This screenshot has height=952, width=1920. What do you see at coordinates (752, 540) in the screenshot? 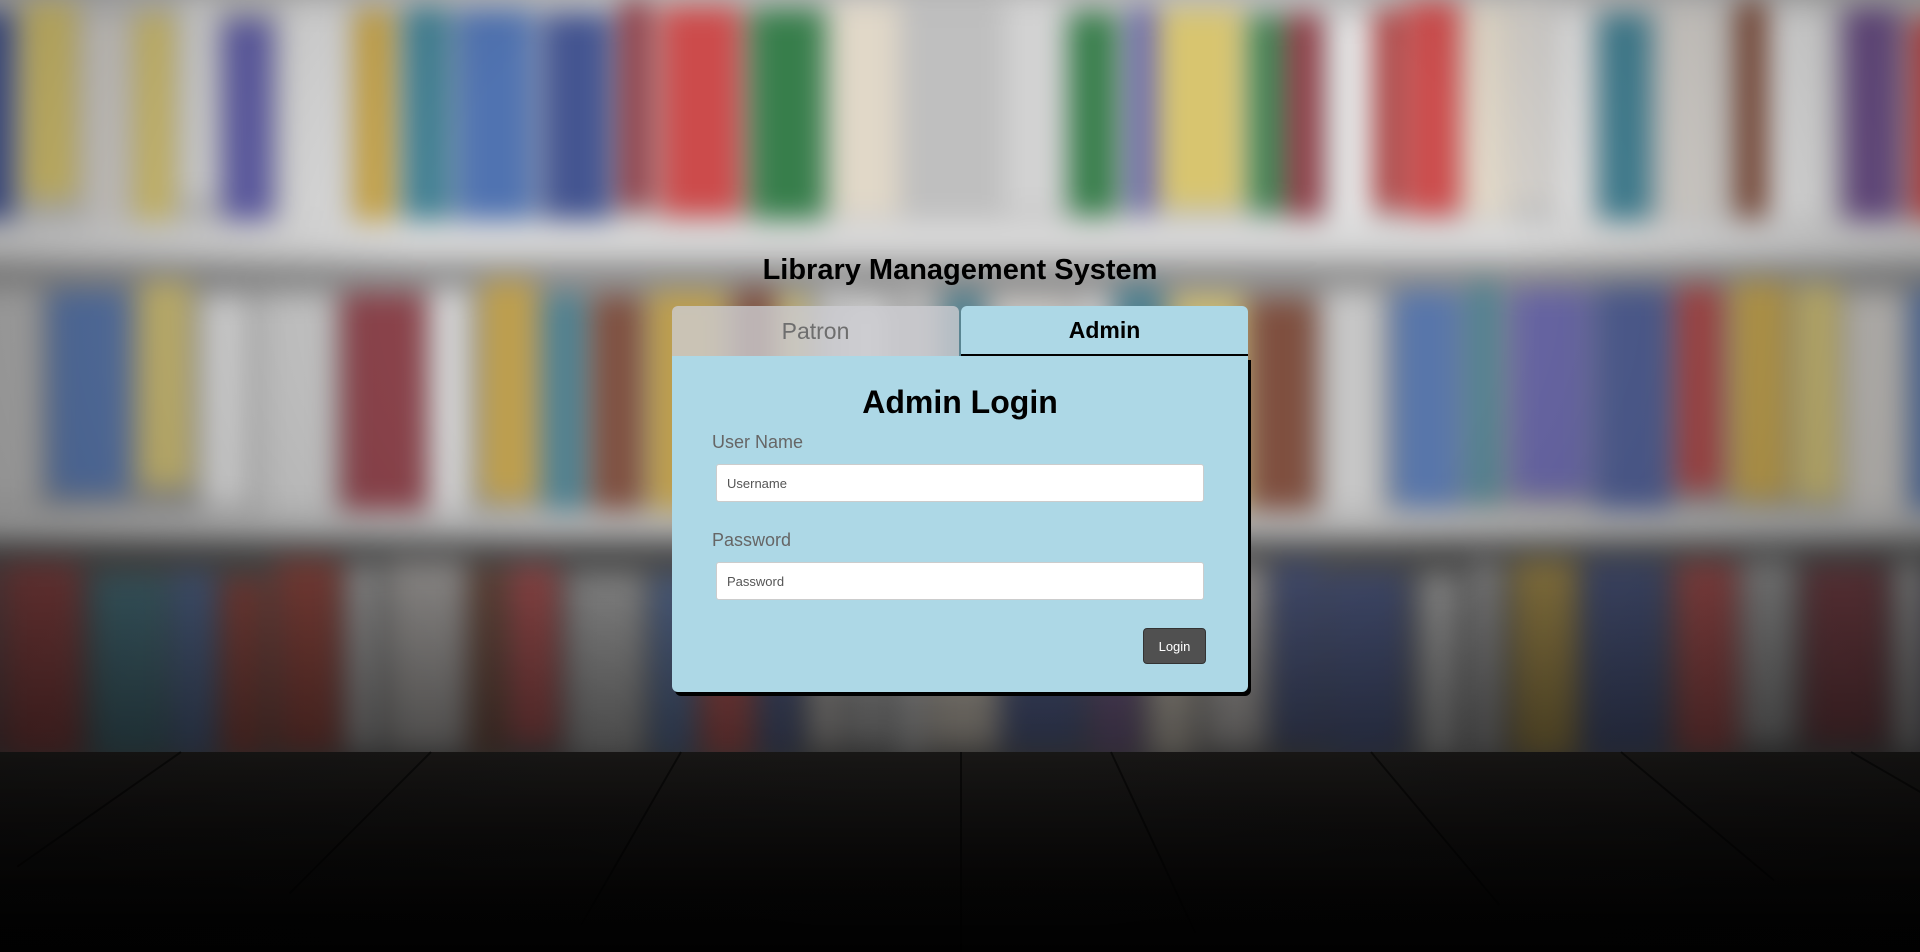
I see `password-label: Password` at bounding box center [752, 540].